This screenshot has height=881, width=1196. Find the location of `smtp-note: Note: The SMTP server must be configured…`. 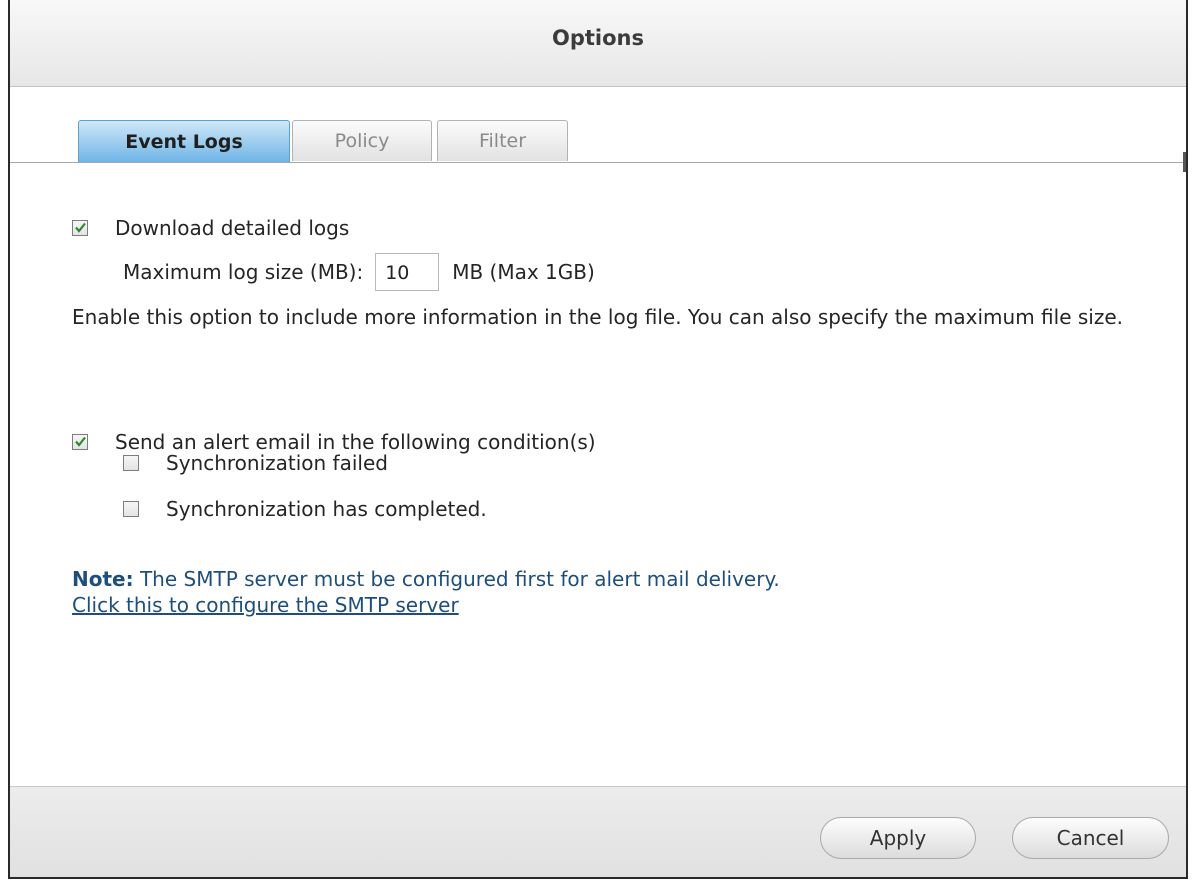

smtp-note: Note: The SMTP server must be configured… is located at coordinates (426, 592).